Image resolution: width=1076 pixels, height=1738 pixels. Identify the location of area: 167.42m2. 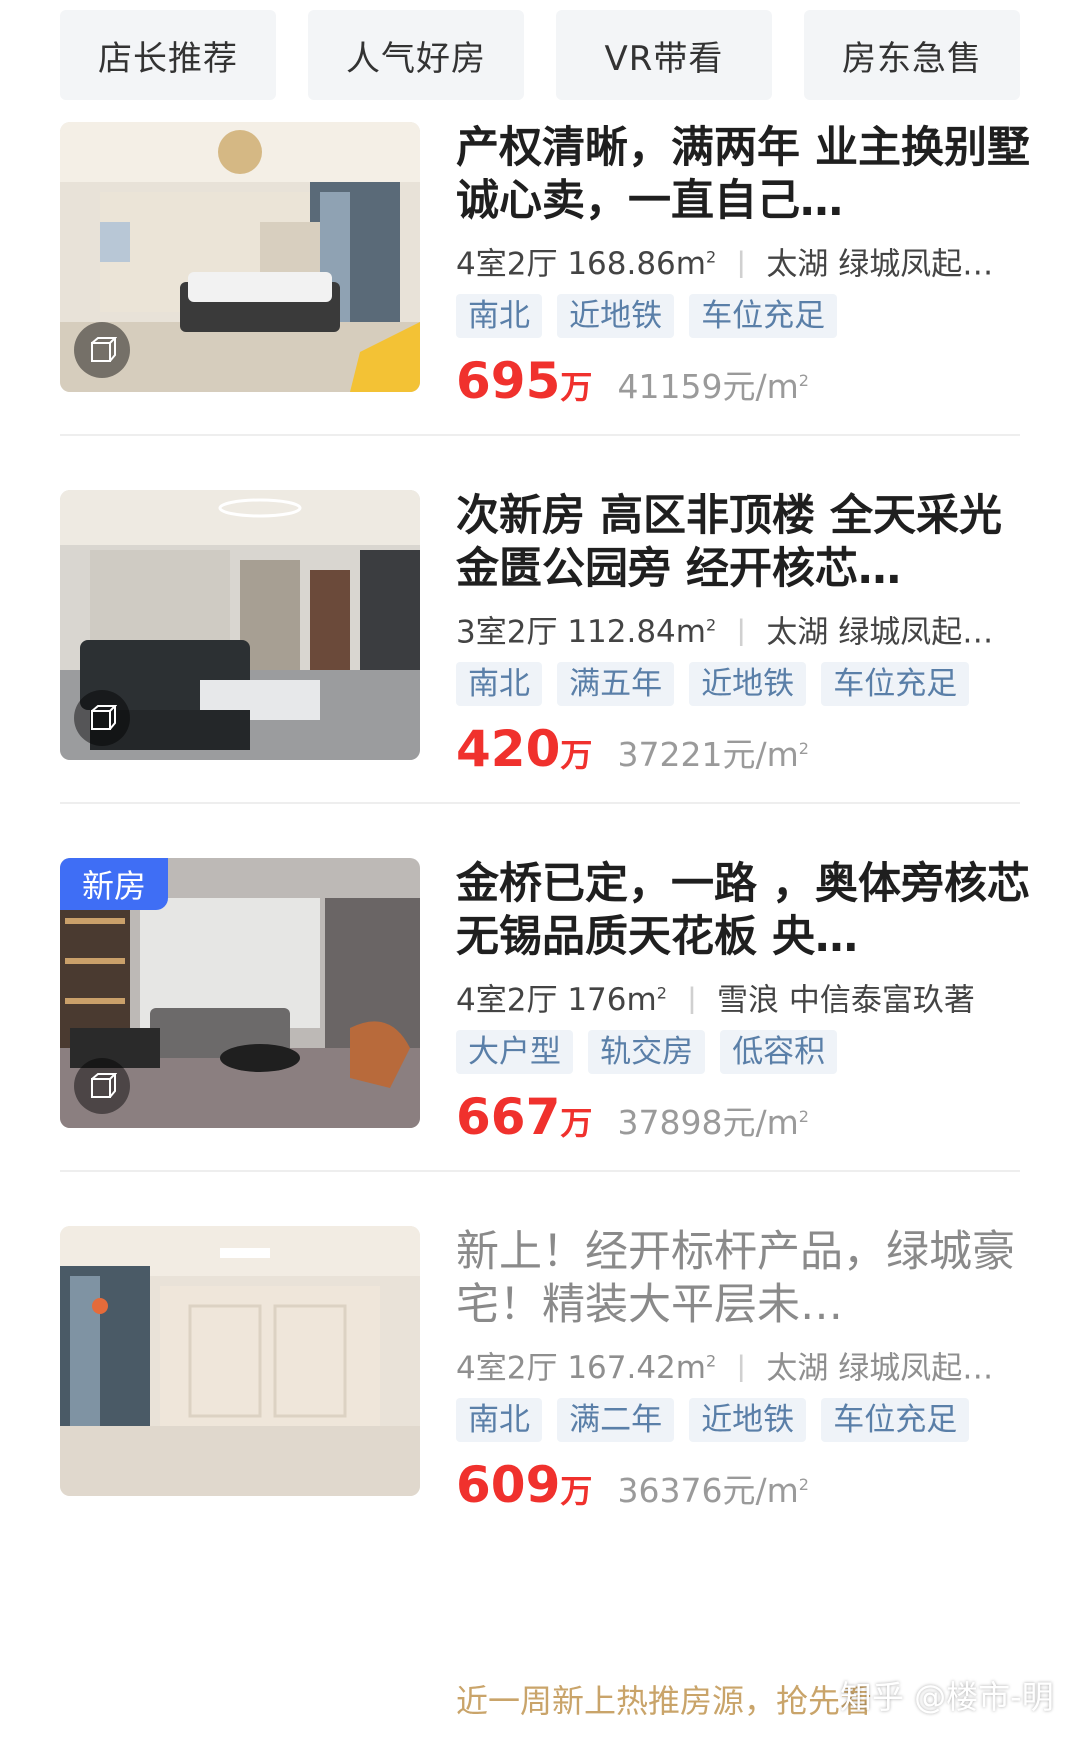
(642, 1366).